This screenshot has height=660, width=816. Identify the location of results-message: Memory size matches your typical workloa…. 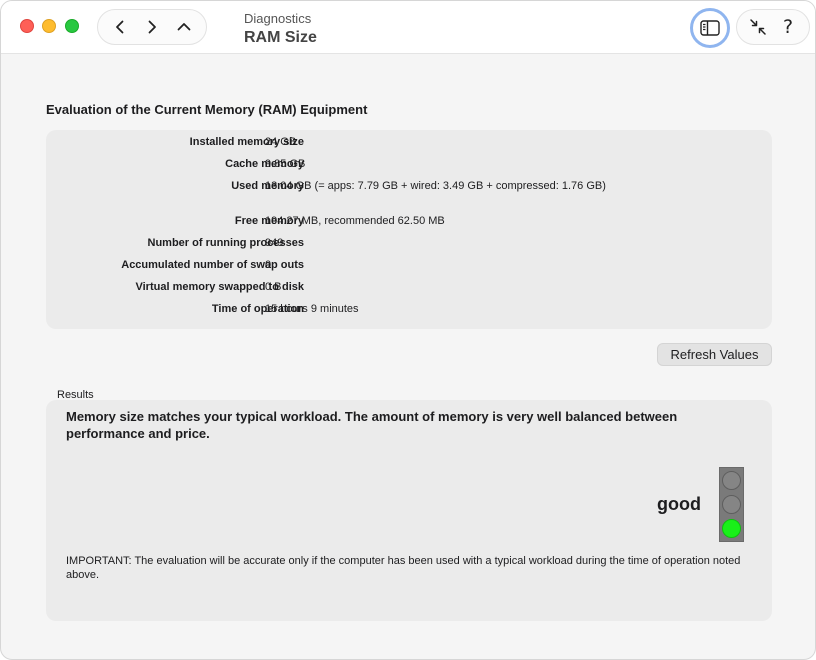
(372, 425).